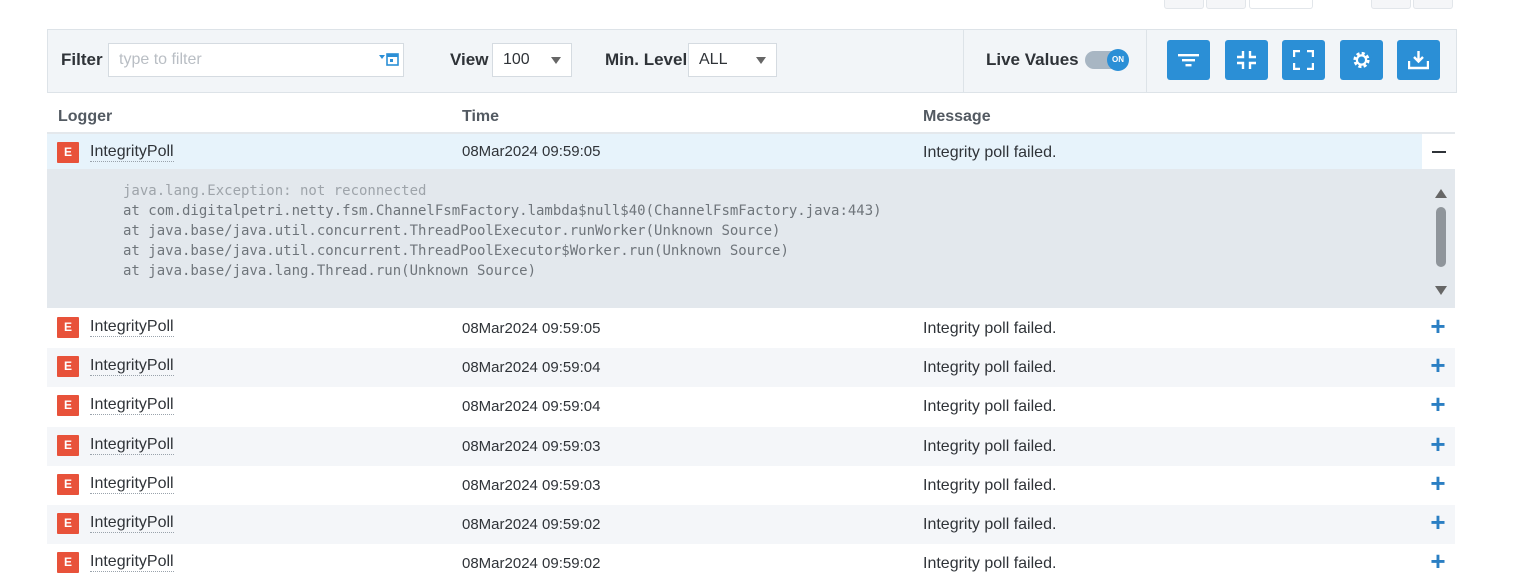 Image resolution: width=1513 pixels, height=587 pixels. Describe the element at coordinates (532, 60) in the screenshot. I see `view-select: 100` at that location.